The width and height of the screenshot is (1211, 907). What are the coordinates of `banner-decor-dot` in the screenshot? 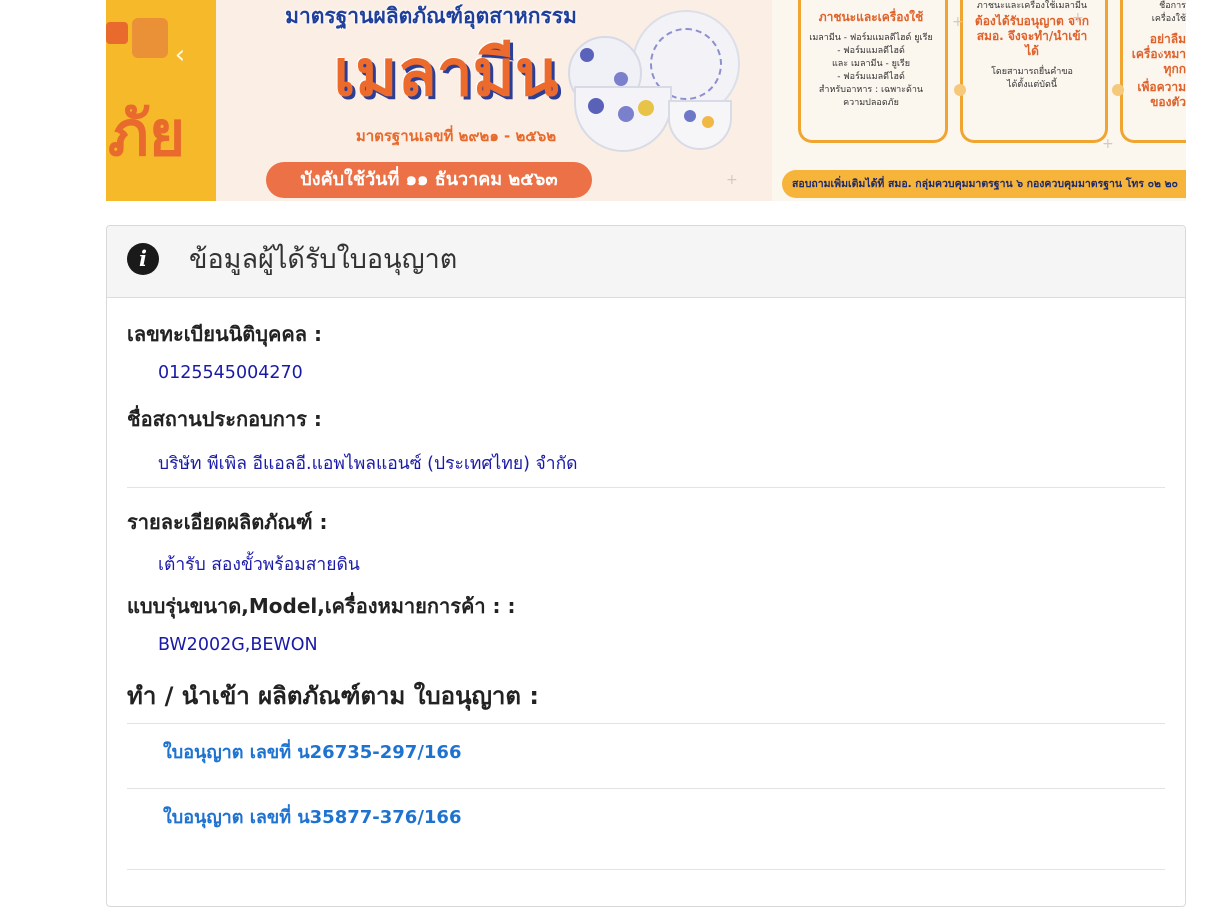 It's located at (117, 33).